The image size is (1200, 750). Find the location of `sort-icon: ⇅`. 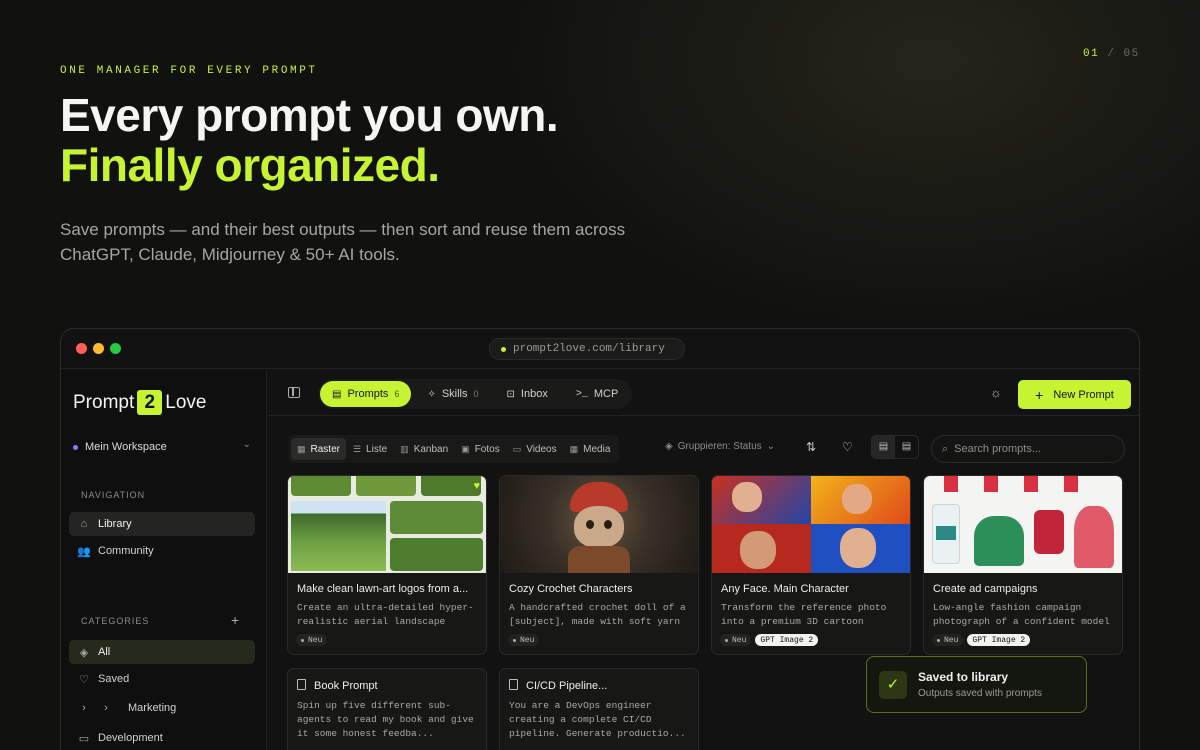

sort-icon: ⇅ is located at coordinates (811, 447).